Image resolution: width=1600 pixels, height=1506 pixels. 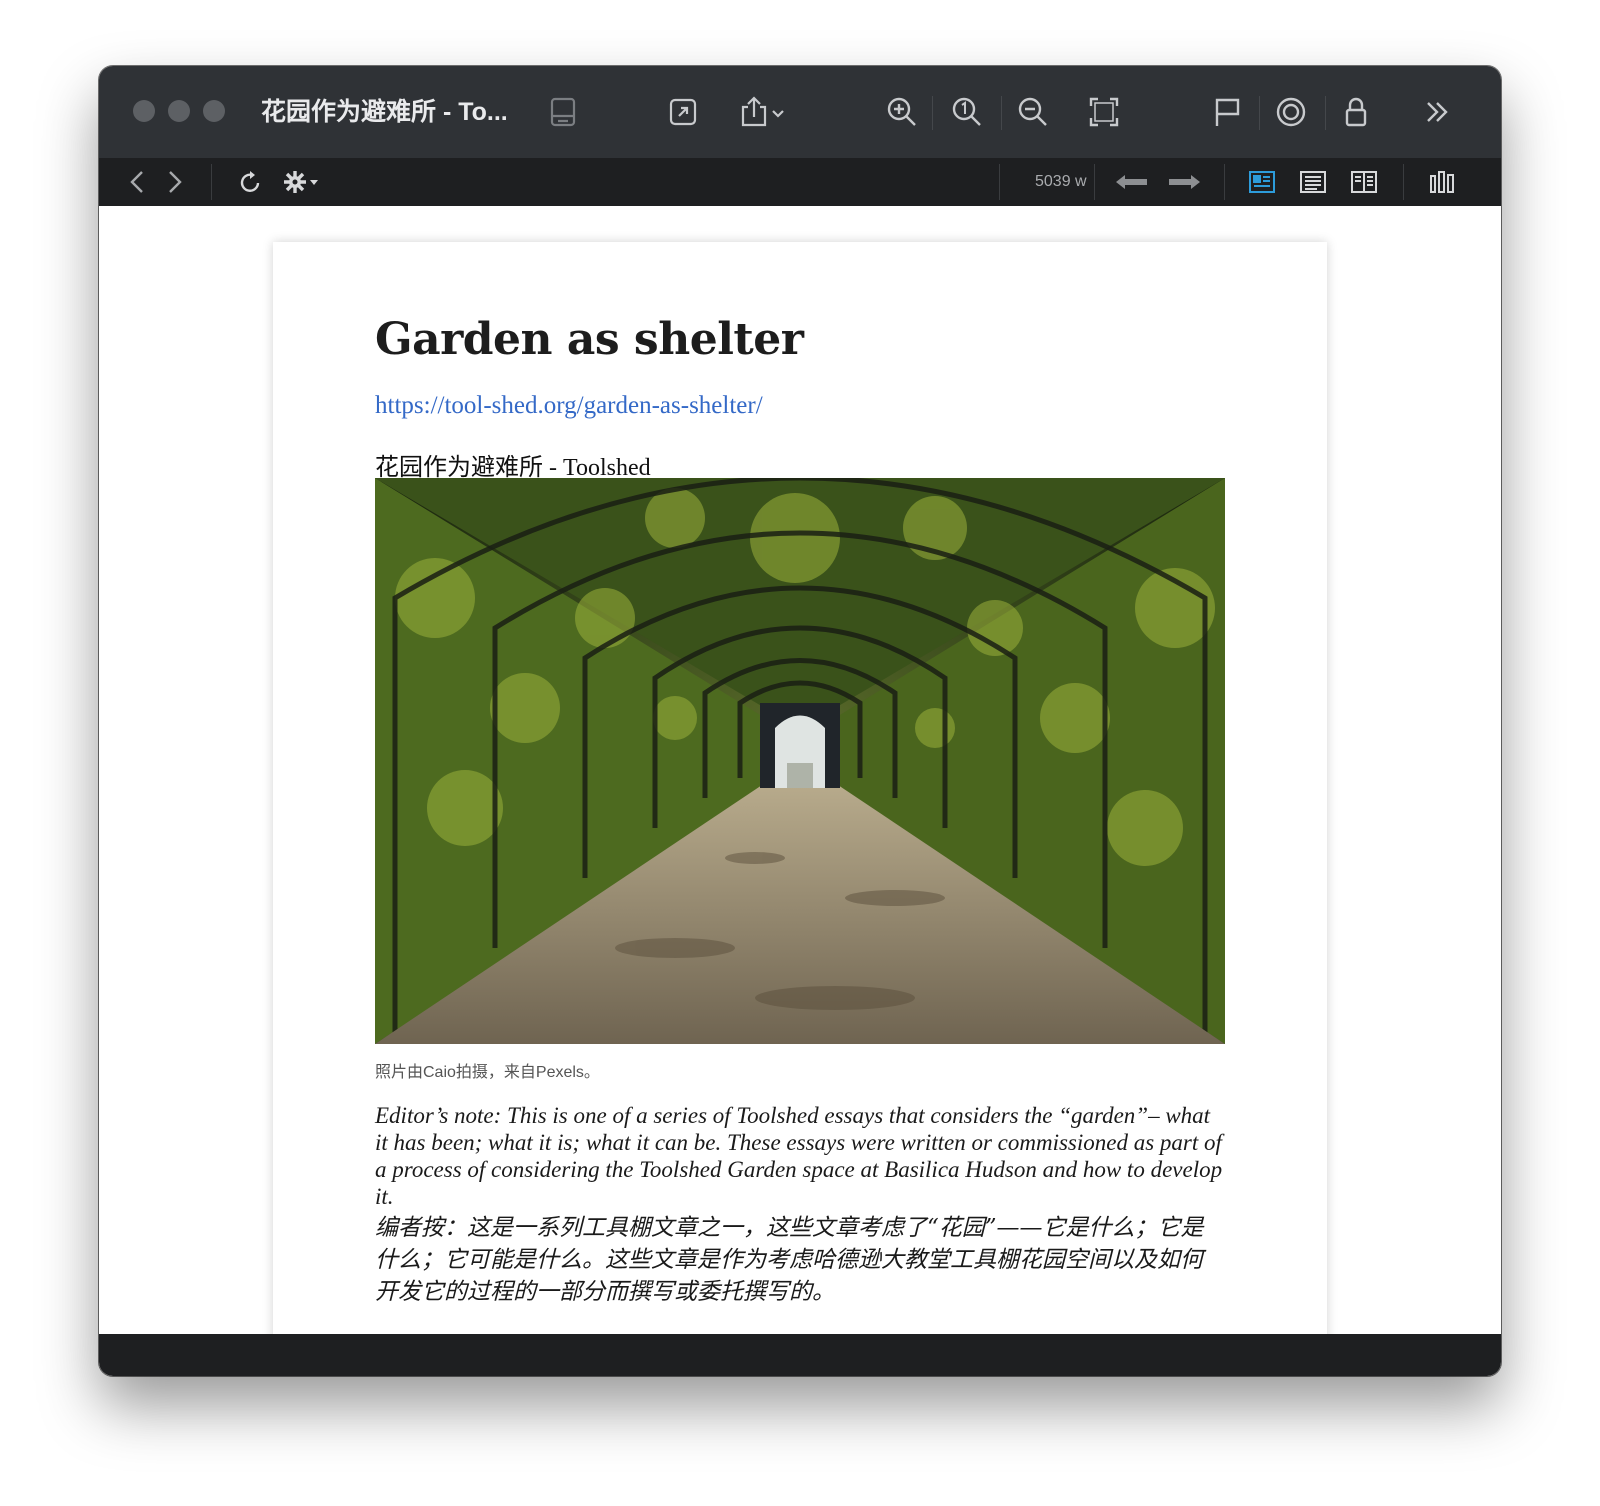 What do you see at coordinates (800, 182) in the screenshot?
I see `reader-toolbar: 5039 w` at bounding box center [800, 182].